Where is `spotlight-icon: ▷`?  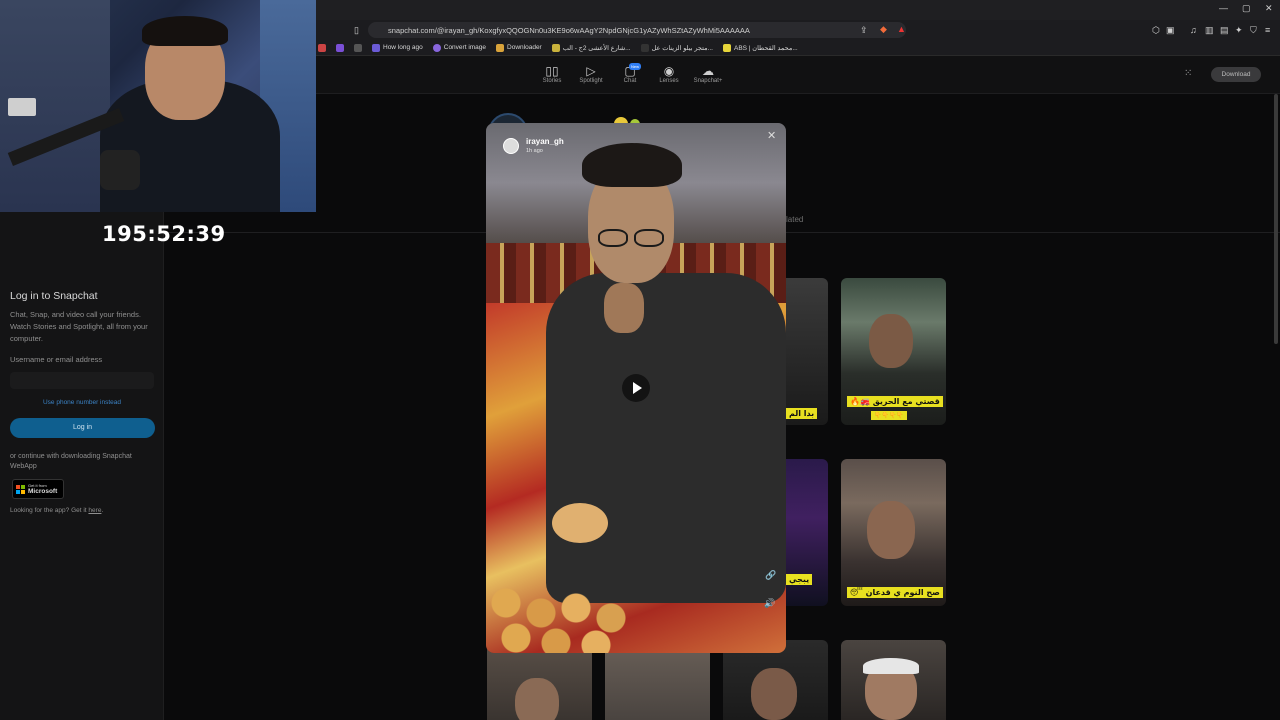
spotlight-icon: ▷ is located at coordinates (591, 71).